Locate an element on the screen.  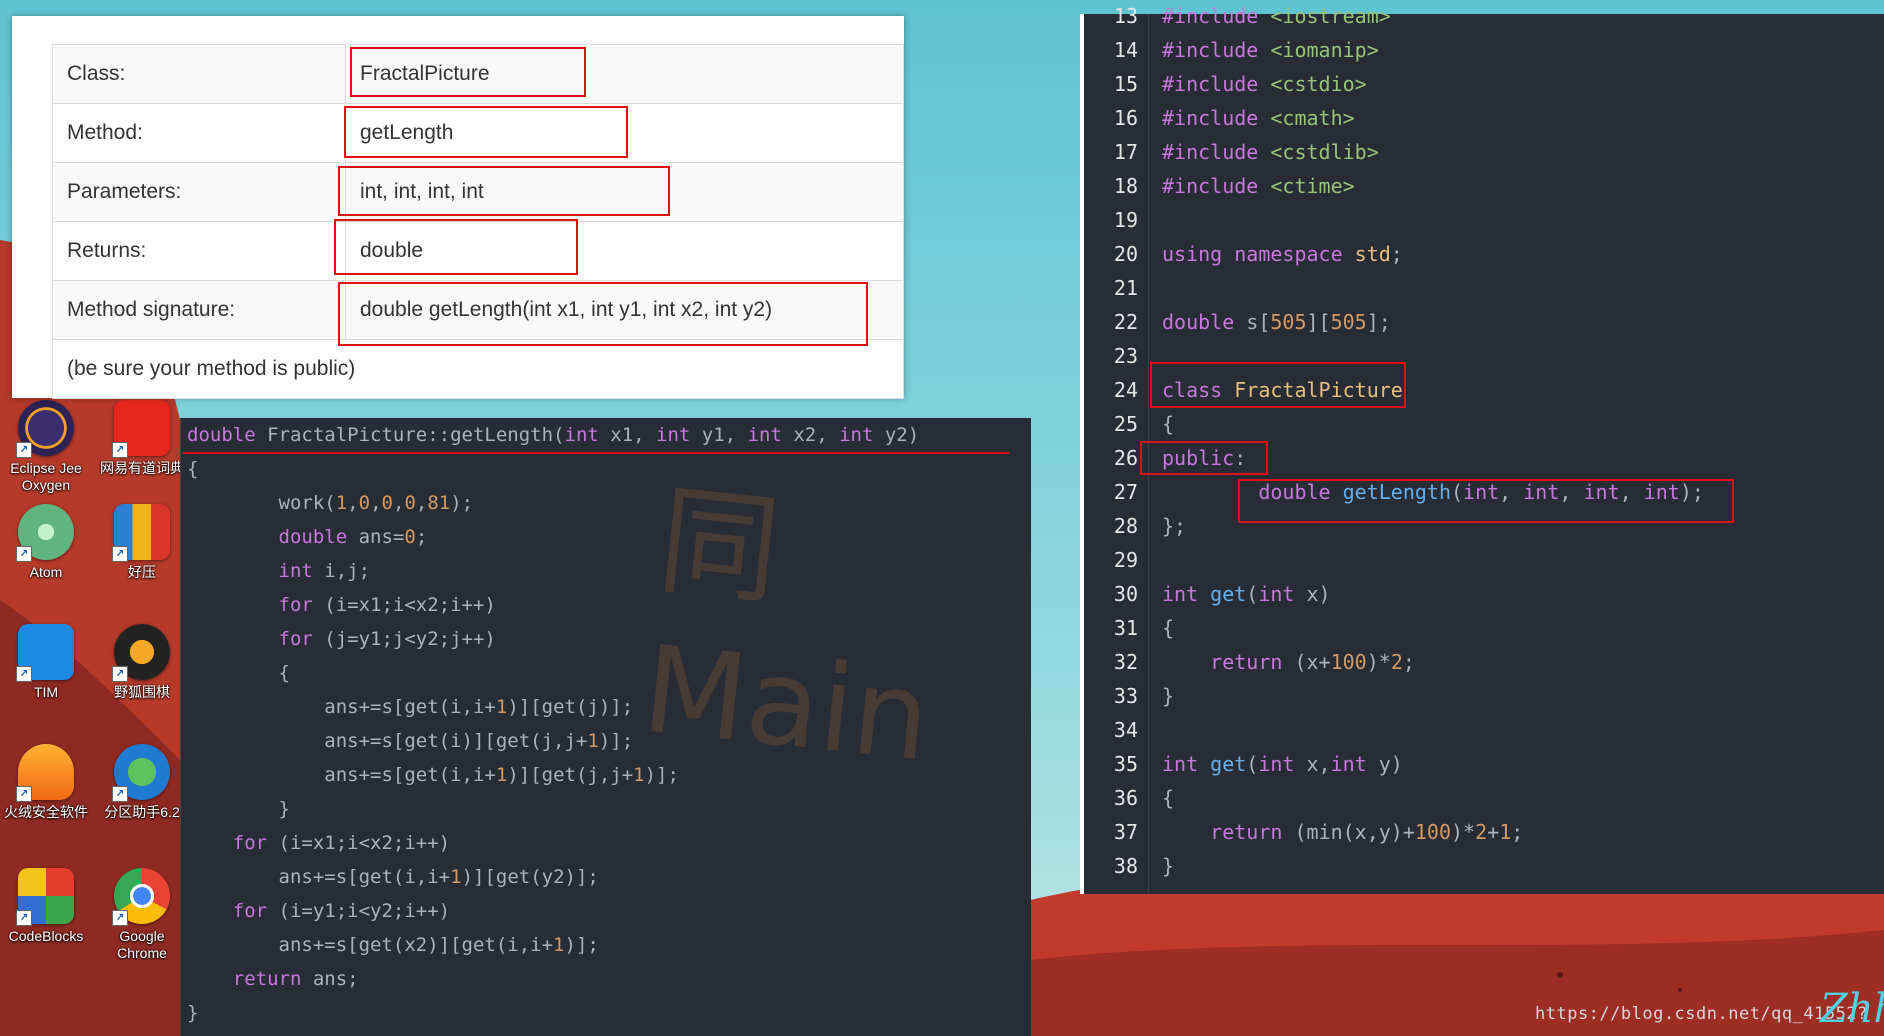
youdao-dictionary-icon: ↗ is located at coordinates (141, 429).